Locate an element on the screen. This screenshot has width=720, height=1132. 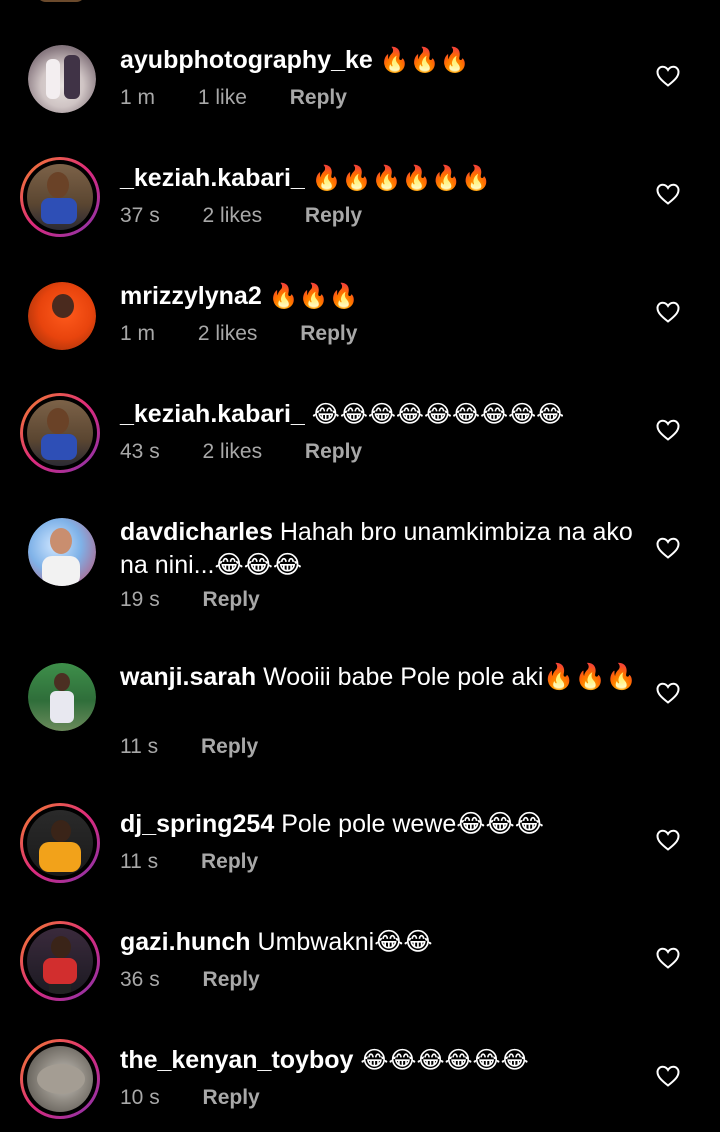
comment-time: 43 s is located at coordinates (140, 451).